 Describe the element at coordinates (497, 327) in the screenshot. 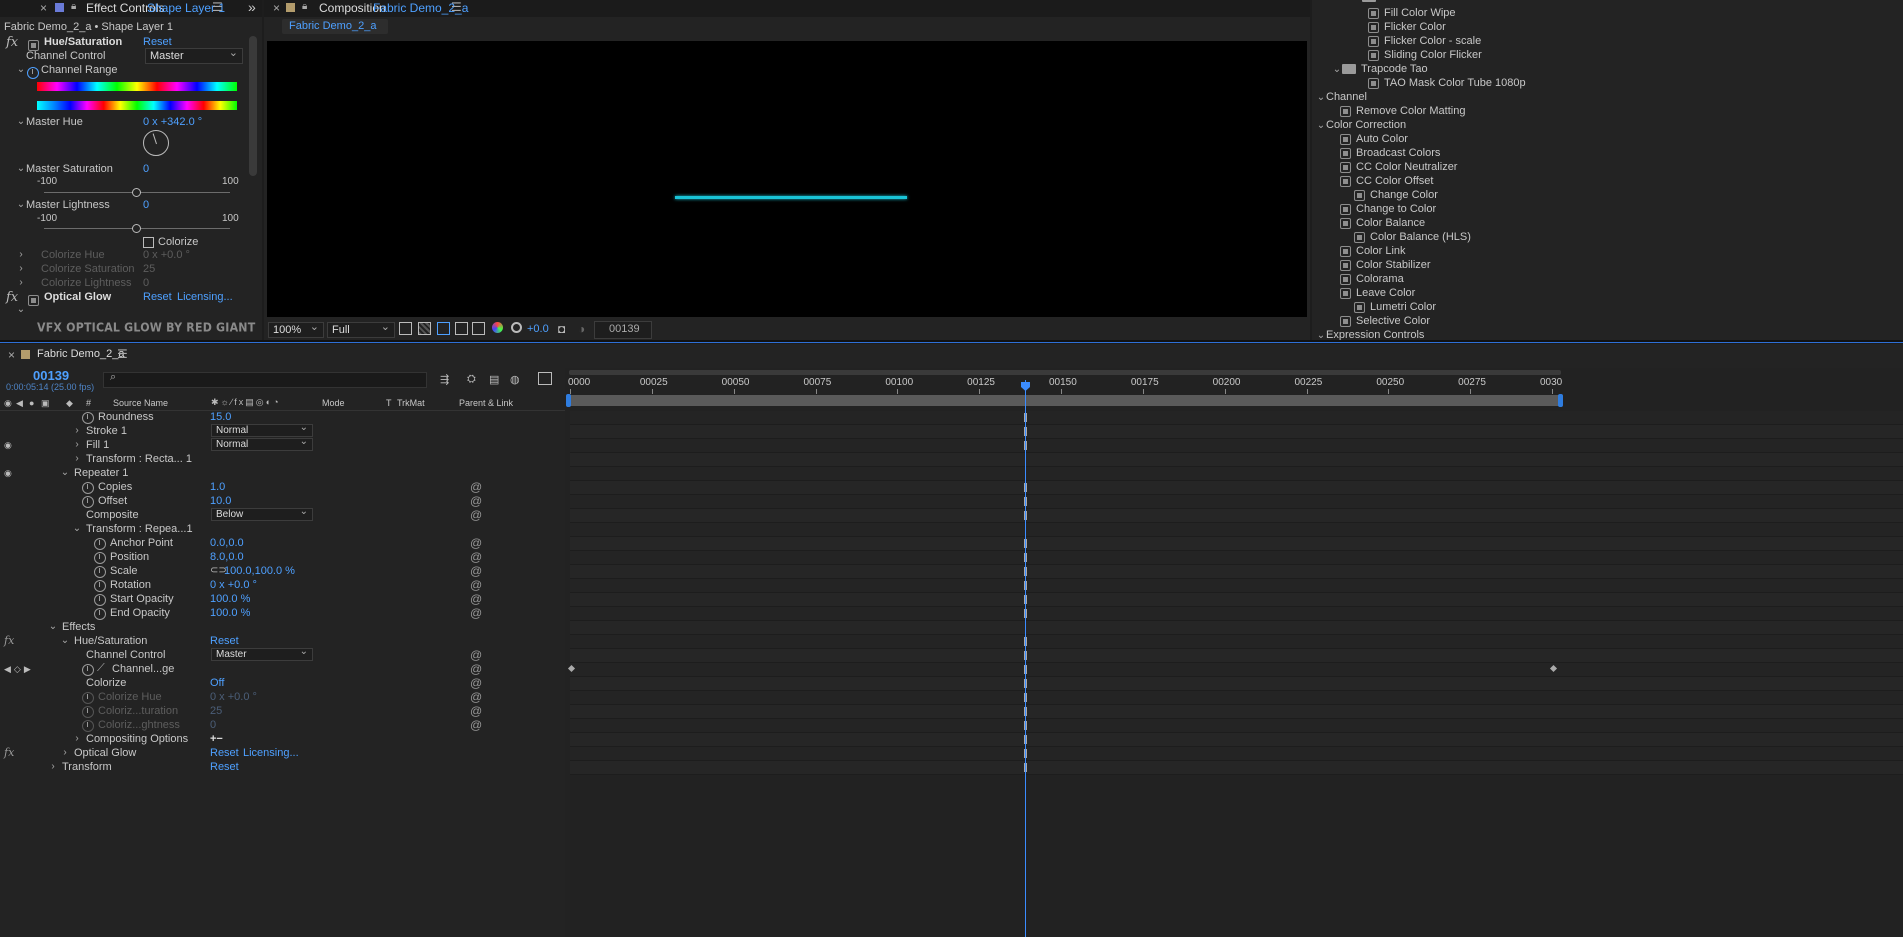

I see `color-channels-icon` at that location.